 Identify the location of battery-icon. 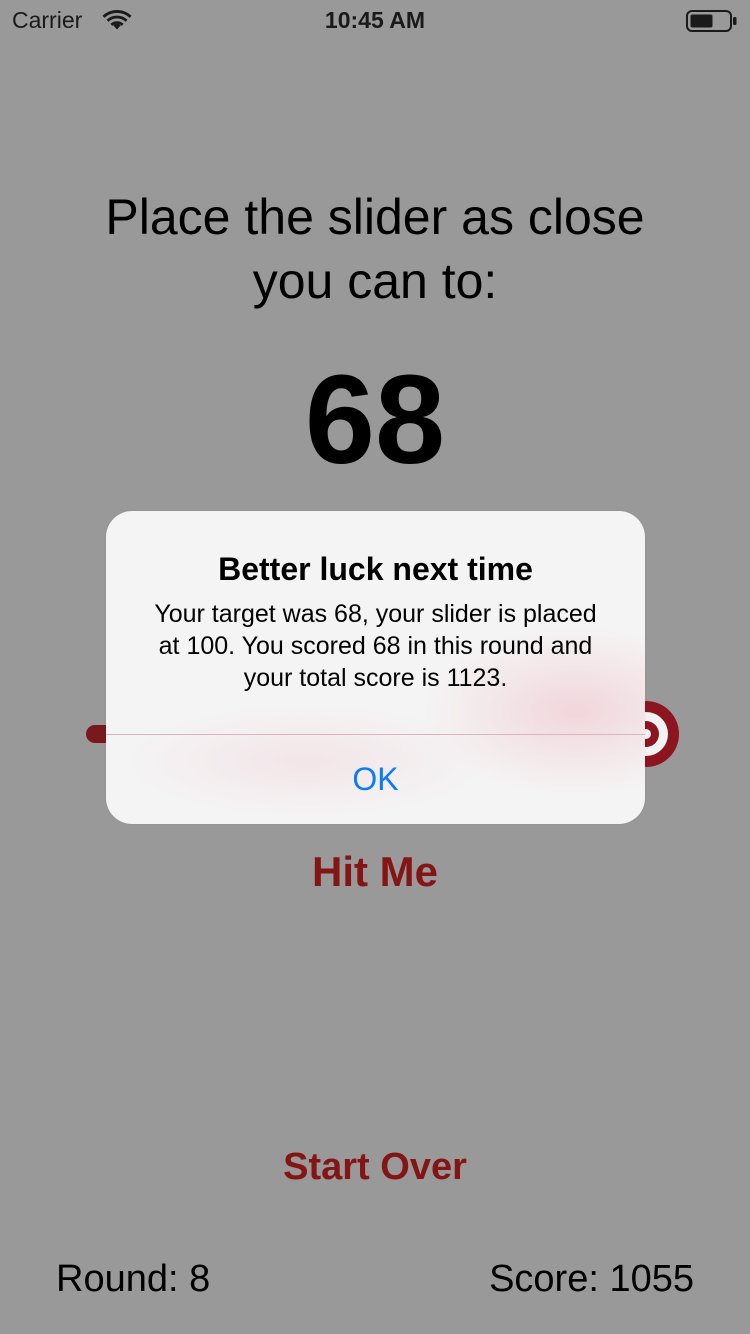
(711, 21).